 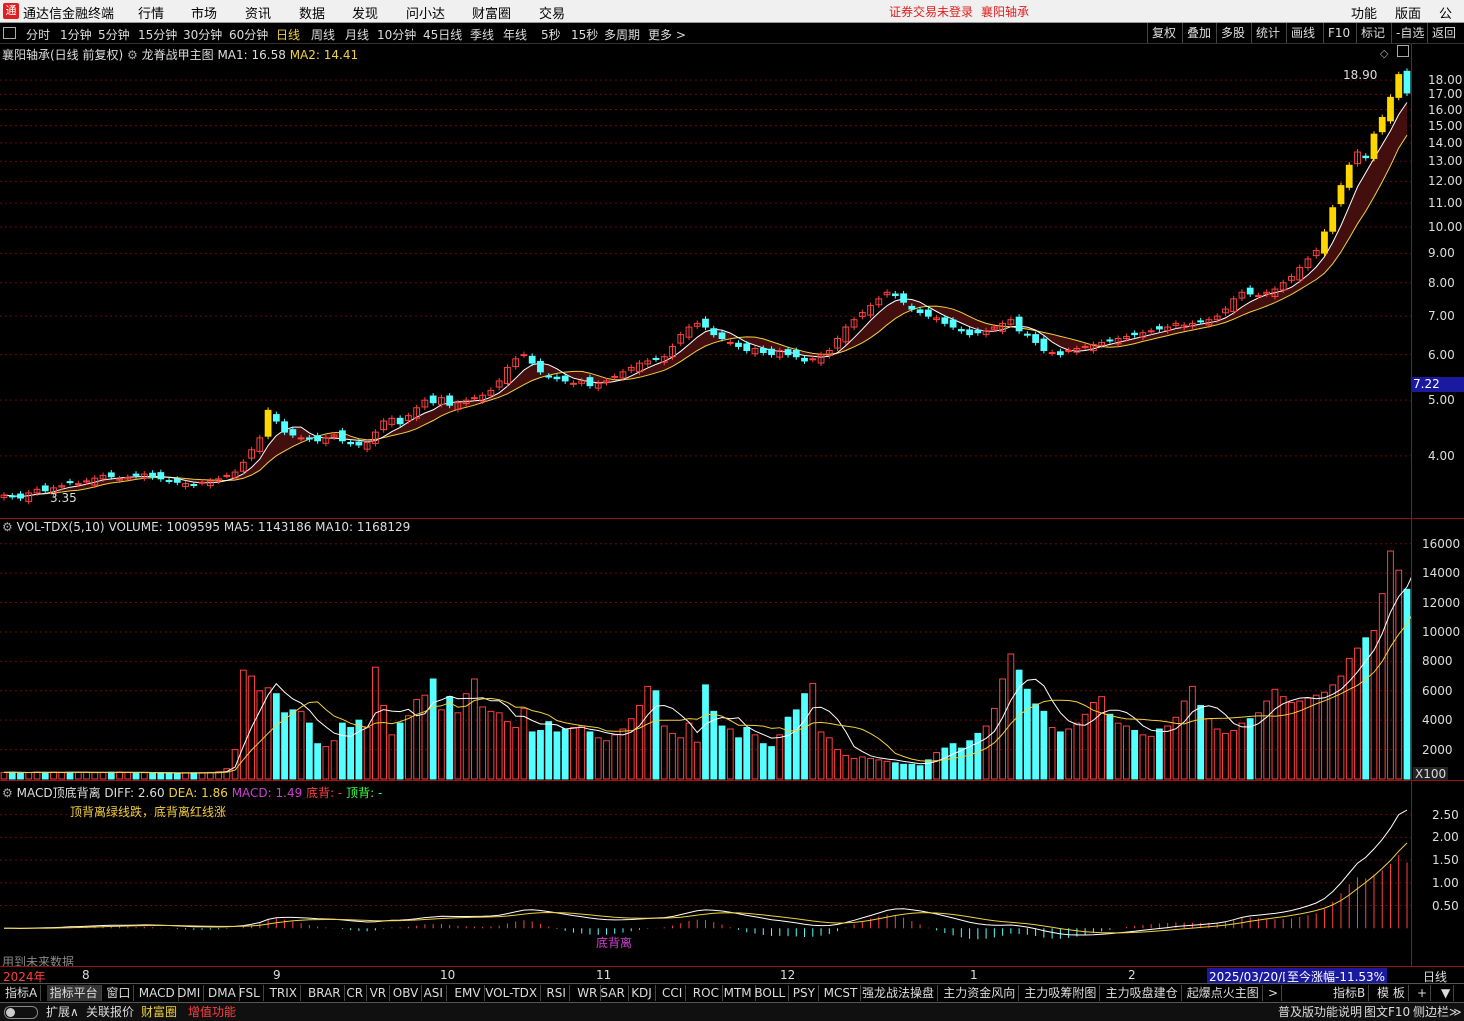 I want to click on period-5: 60分钟, so click(x=248, y=34).